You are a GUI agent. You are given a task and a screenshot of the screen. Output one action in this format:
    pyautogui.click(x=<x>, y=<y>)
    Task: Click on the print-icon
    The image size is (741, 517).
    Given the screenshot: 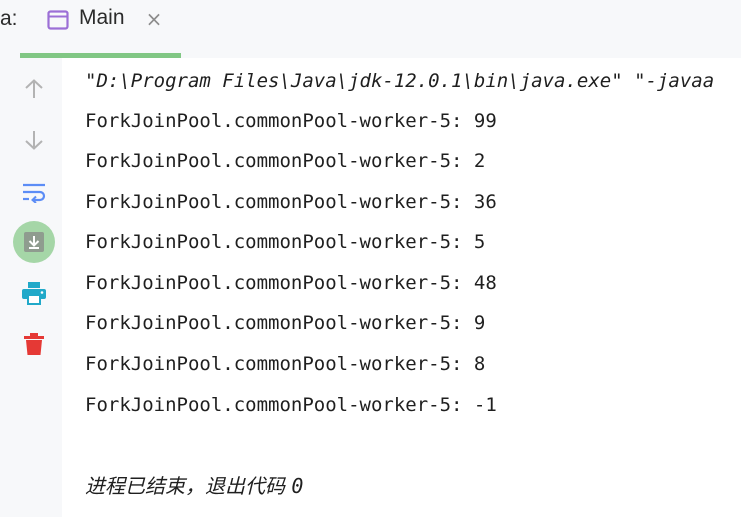 What is the action you would take?
    pyautogui.click(x=34, y=293)
    